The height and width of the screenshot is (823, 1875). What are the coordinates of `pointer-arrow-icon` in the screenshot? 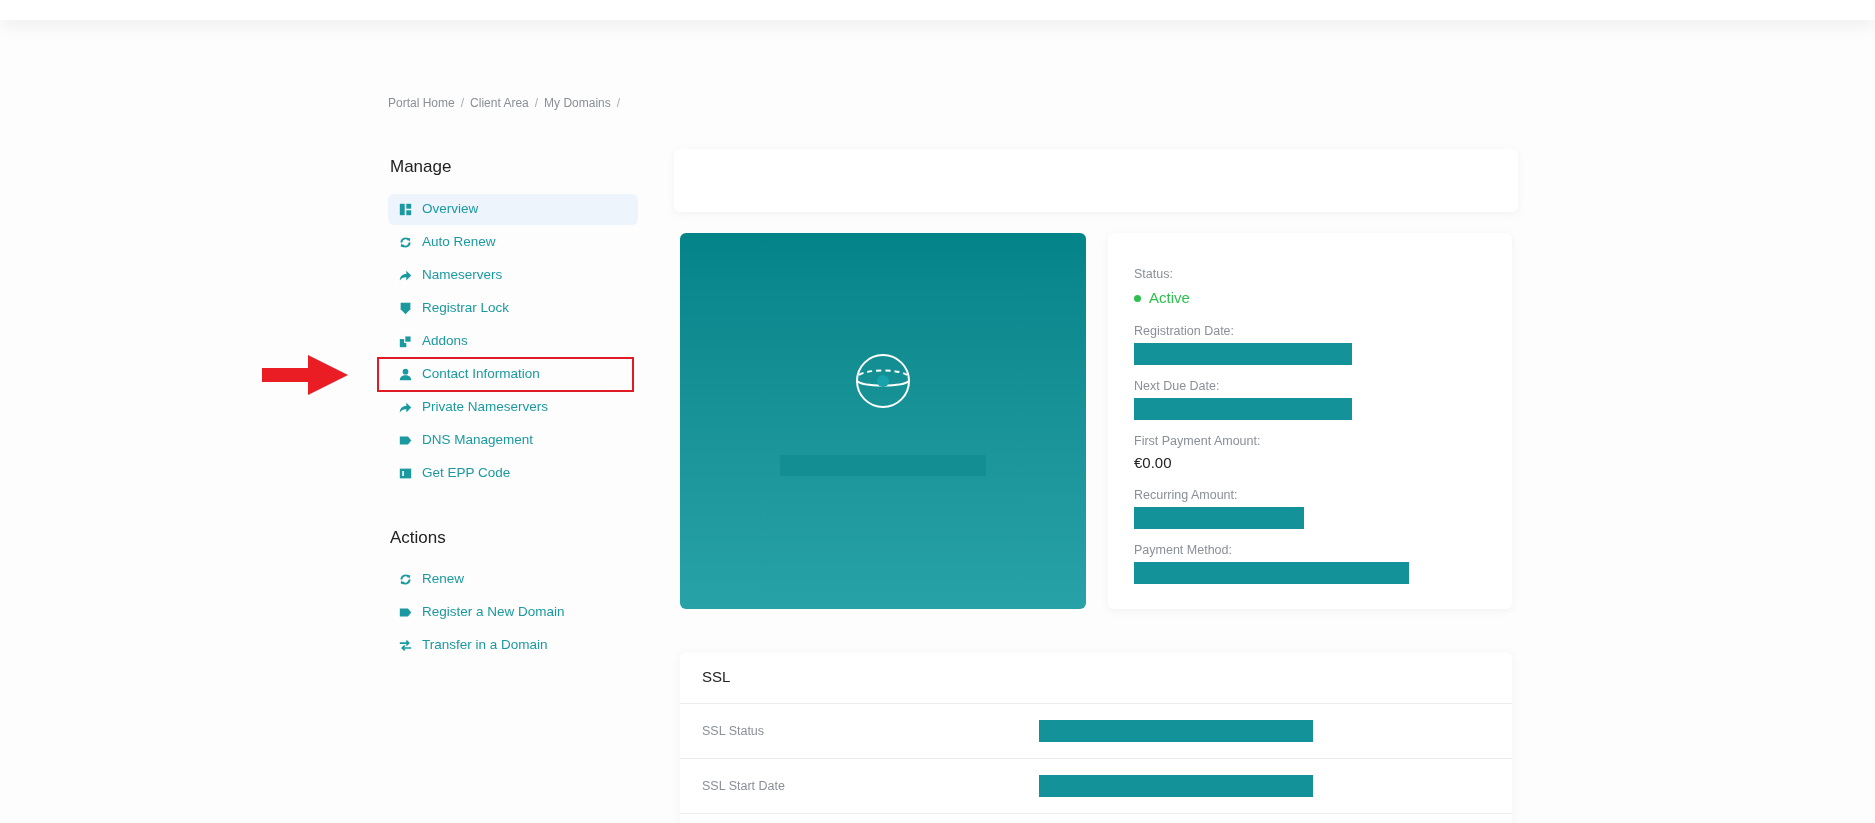 It's located at (305, 374).